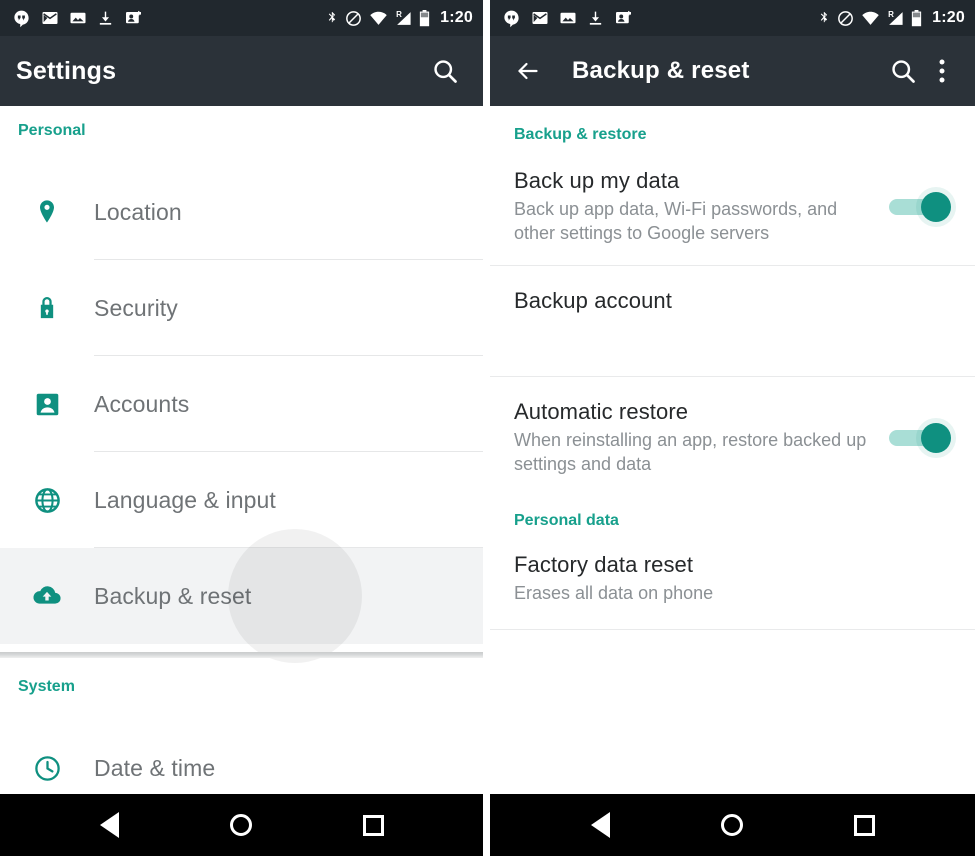 The image size is (975, 856). I want to click on lock-icon, so click(47, 308).